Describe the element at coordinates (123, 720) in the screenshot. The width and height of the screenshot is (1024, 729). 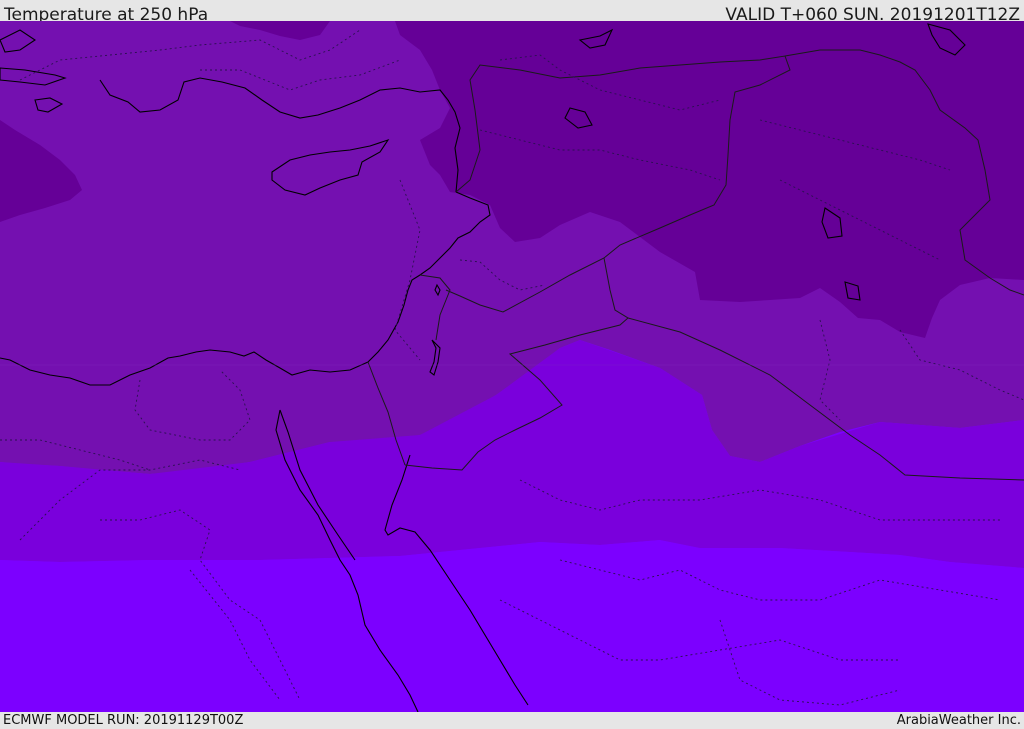
I see `model-run-label: ECMWF MODEL RUN: 20191129T00Z` at that location.